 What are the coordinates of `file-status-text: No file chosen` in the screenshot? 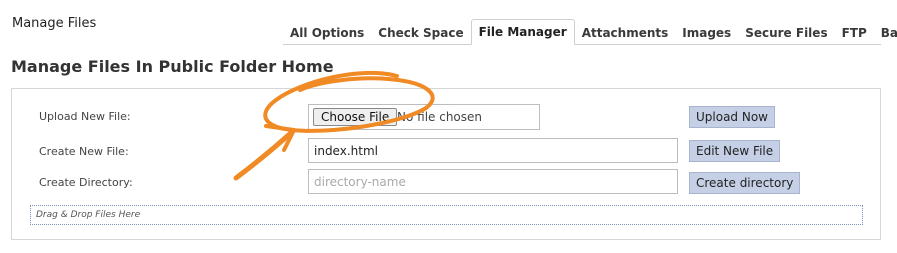 It's located at (440, 117).